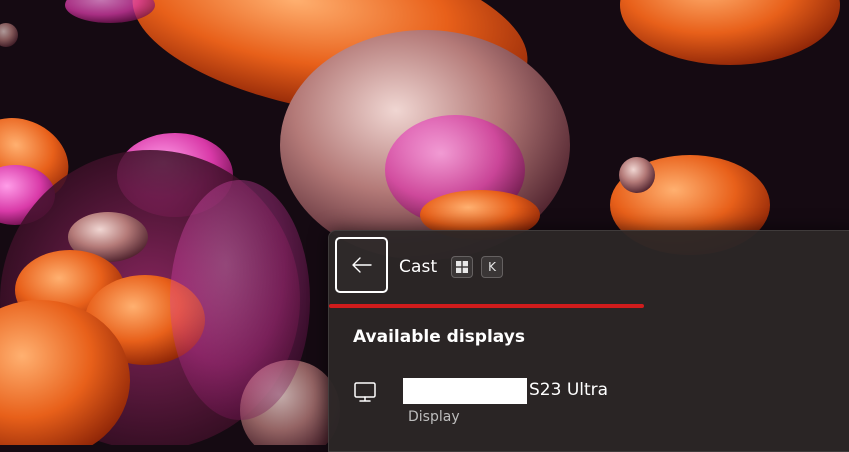 The image size is (849, 452). I want to click on available-displays-heading: Available displays, so click(439, 337).